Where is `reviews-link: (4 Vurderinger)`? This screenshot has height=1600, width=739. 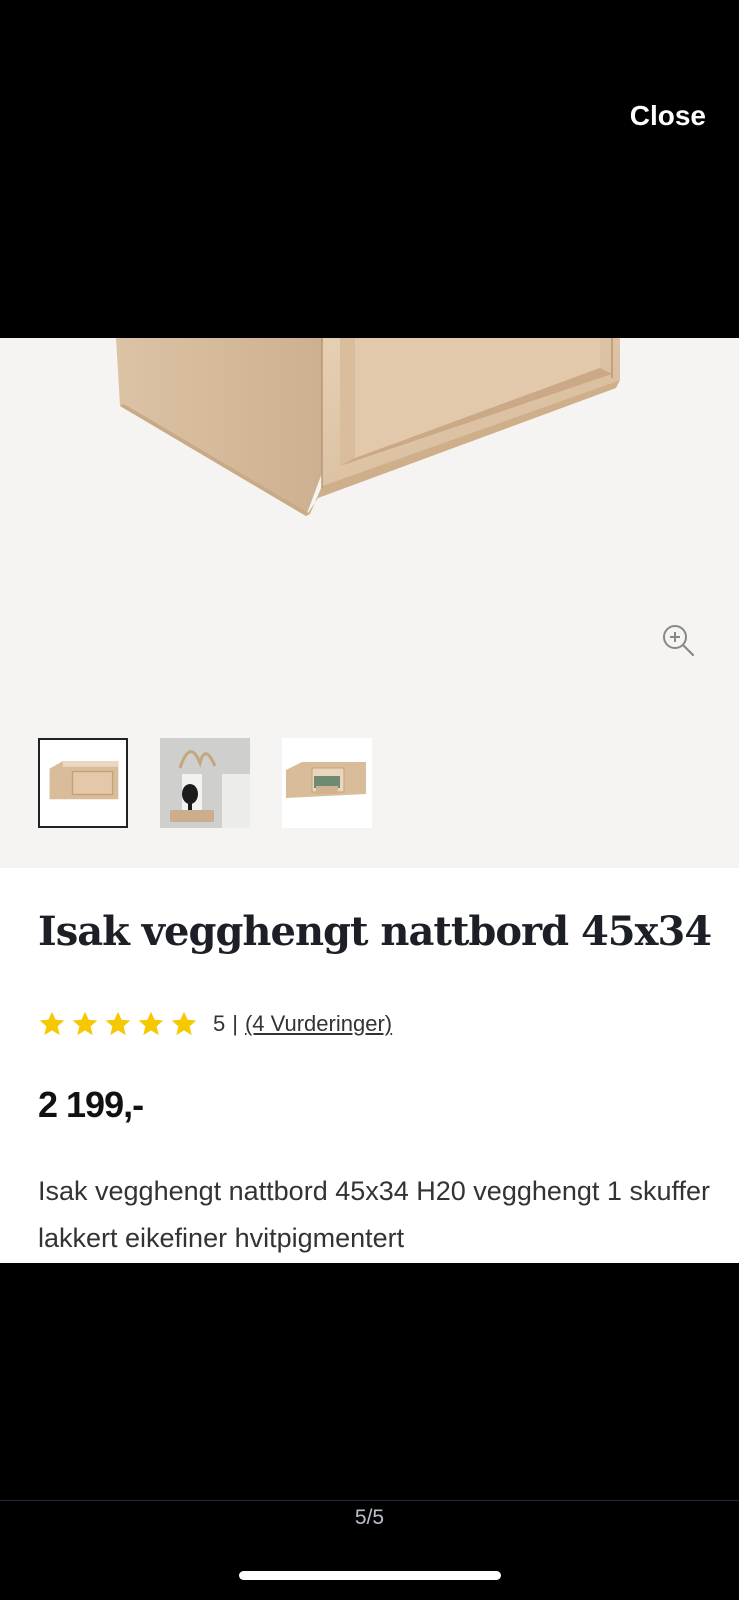 reviews-link: (4 Vurderinger) is located at coordinates (318, 1024).